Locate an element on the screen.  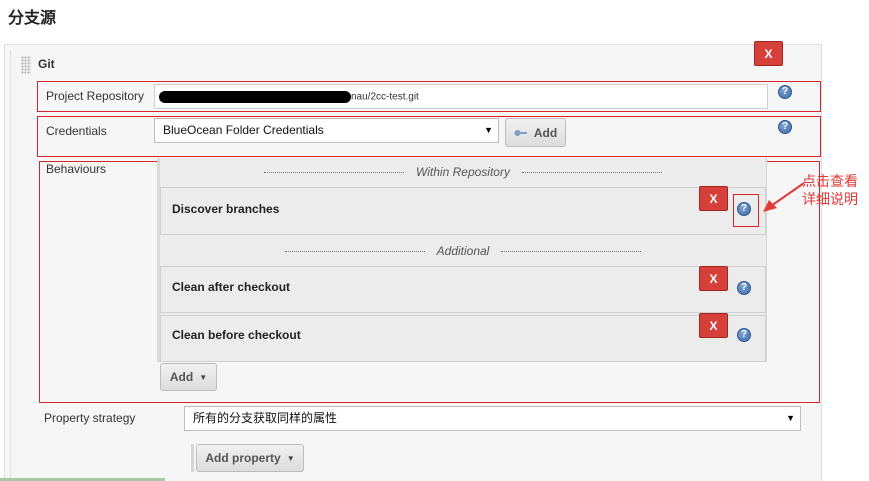
credentials-selected-value: BlueOcean Folder Credentials is located at coordinates (243, 130).